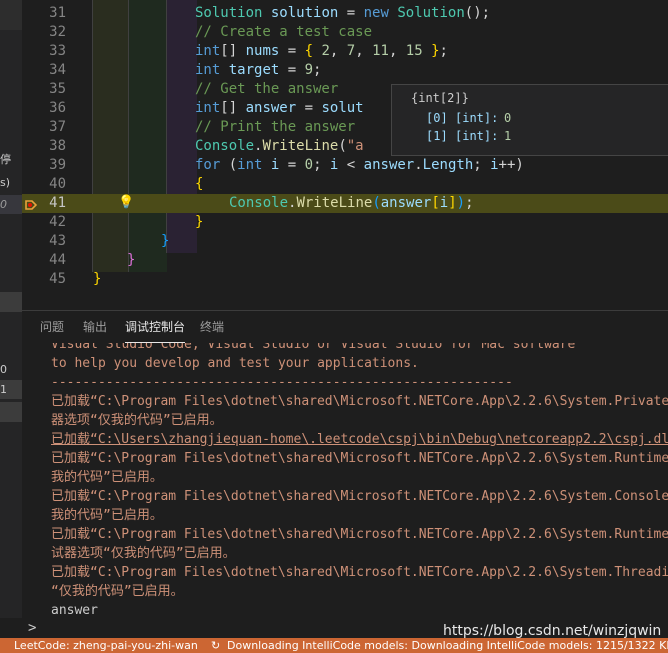  I want to click on line-number: 42, so click(57, 222).